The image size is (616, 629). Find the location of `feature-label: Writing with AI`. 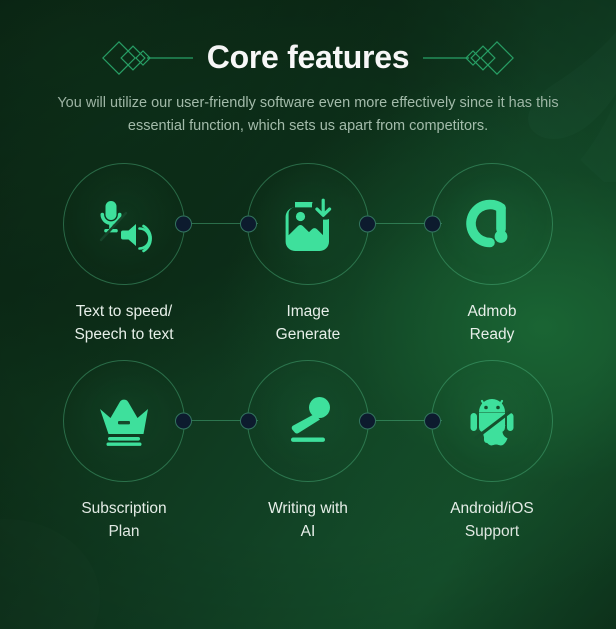

feature-label: Writing with AI is located at coordinates (308, 520).